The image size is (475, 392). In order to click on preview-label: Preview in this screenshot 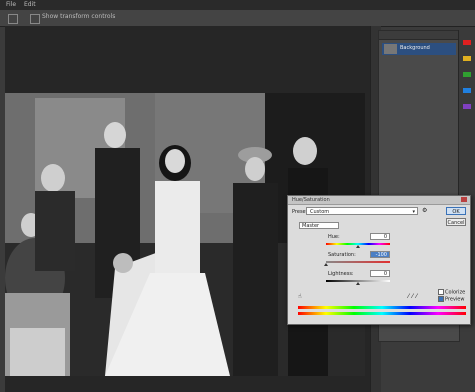, I will do `click(455, 299)`.